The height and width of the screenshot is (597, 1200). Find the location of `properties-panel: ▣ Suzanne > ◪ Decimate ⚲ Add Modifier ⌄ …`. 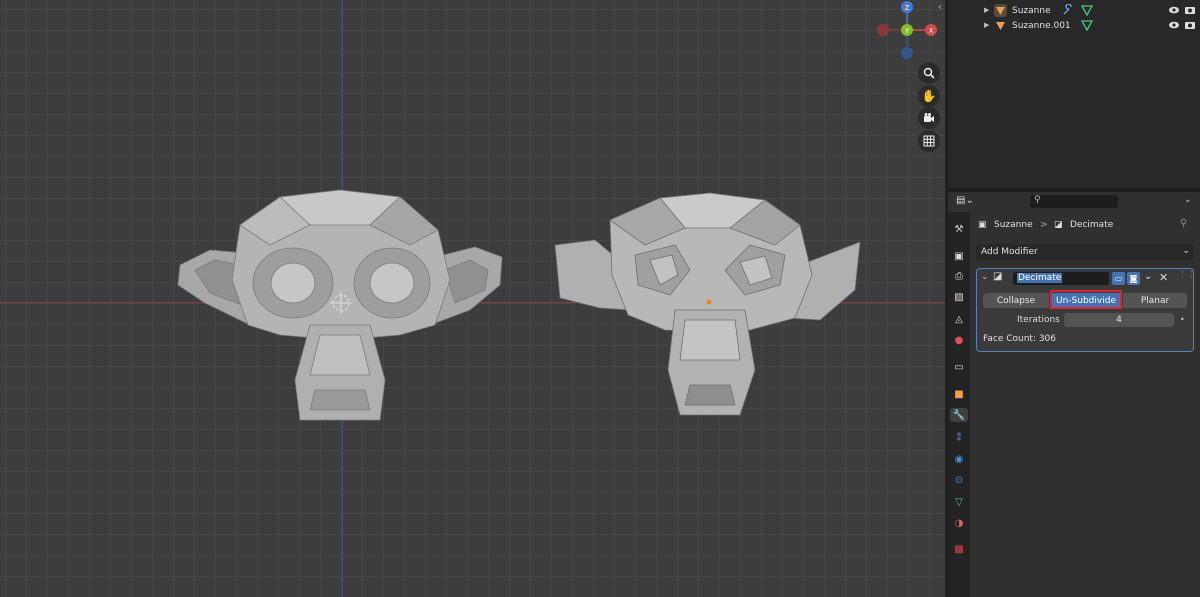

properties-panel: ▣ Suzanne > ◪ Decimate ⚲ Add Modifier ⌄ … is located at coordinates (1085, 404).